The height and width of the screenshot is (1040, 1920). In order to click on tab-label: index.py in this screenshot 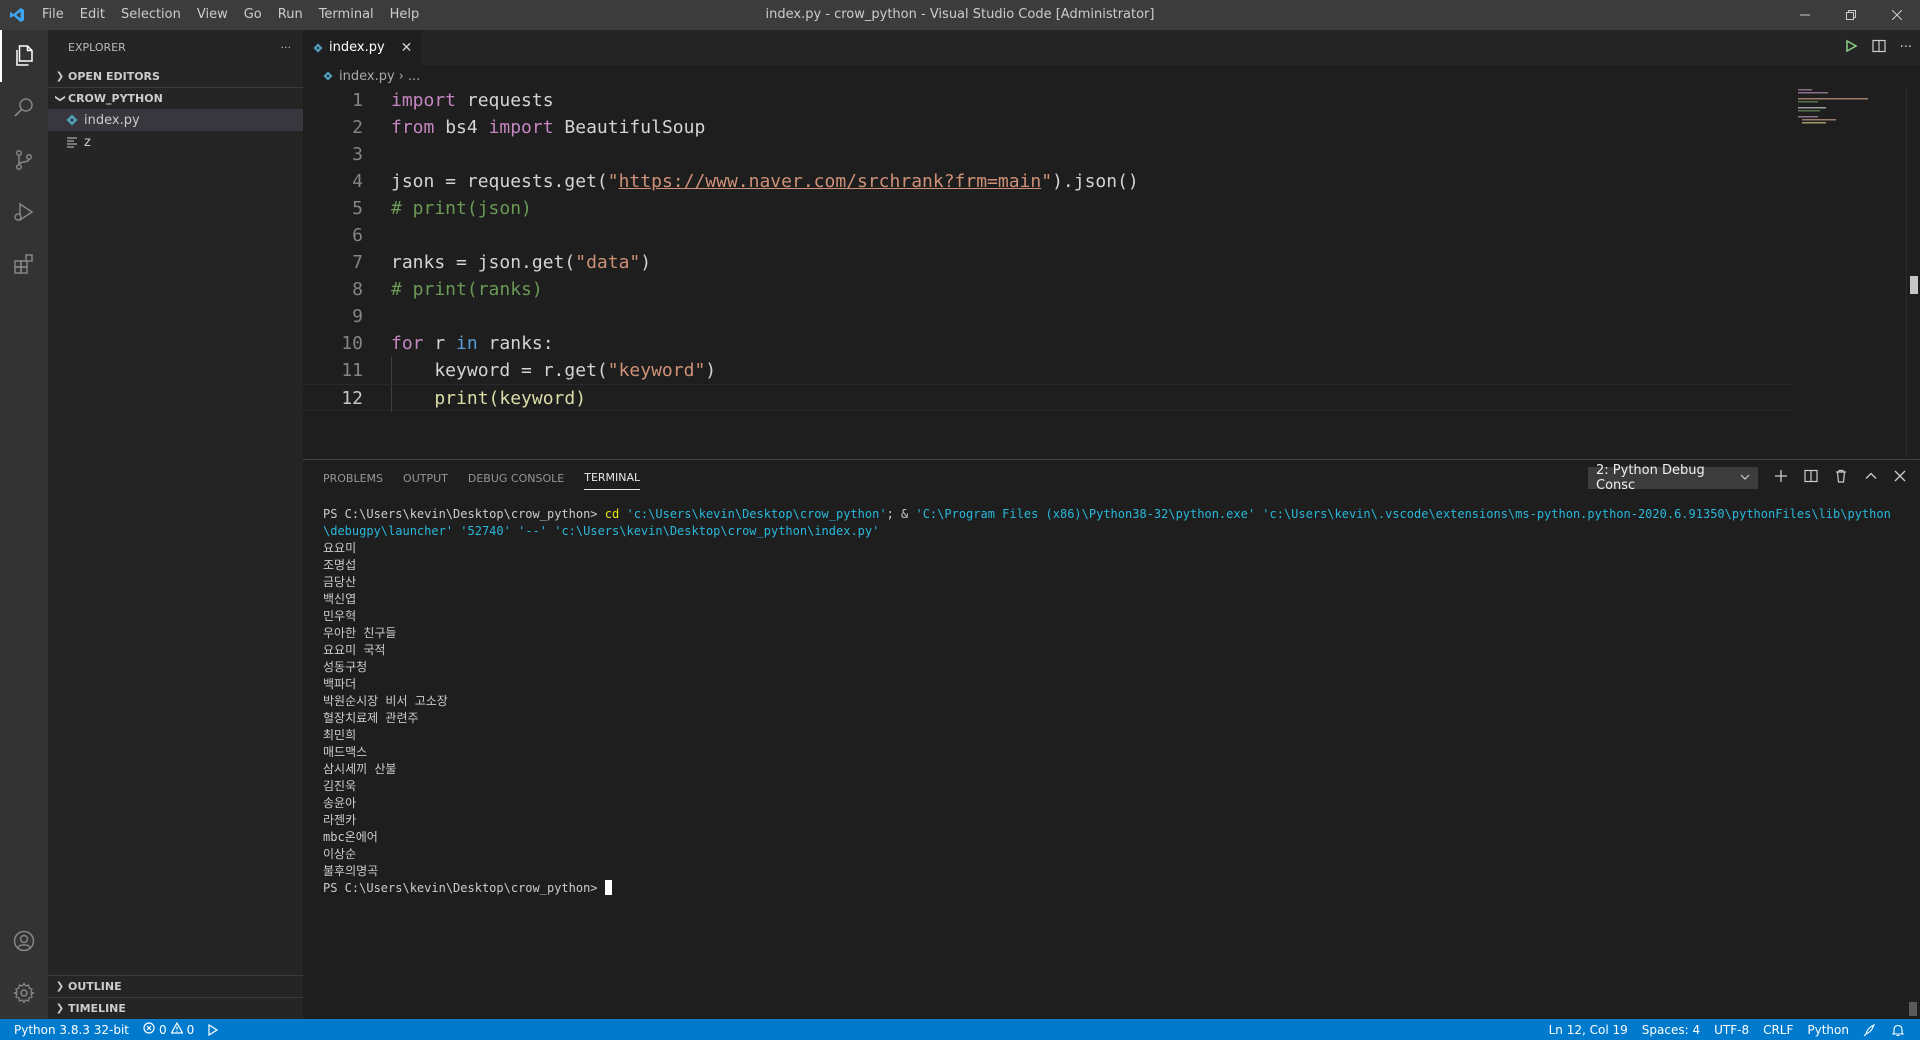, I will do `click(357, 47)`.